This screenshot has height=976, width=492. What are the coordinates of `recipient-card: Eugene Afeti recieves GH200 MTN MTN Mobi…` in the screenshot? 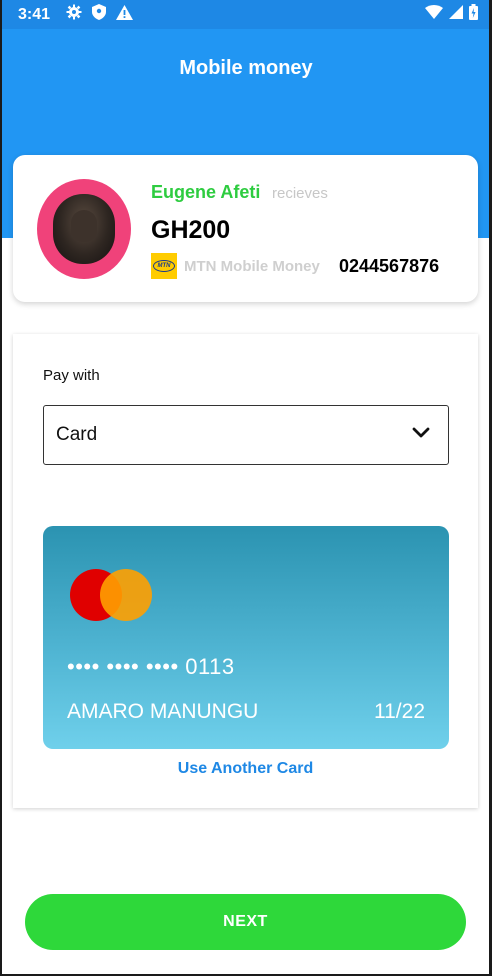 It's located at (245, 228).